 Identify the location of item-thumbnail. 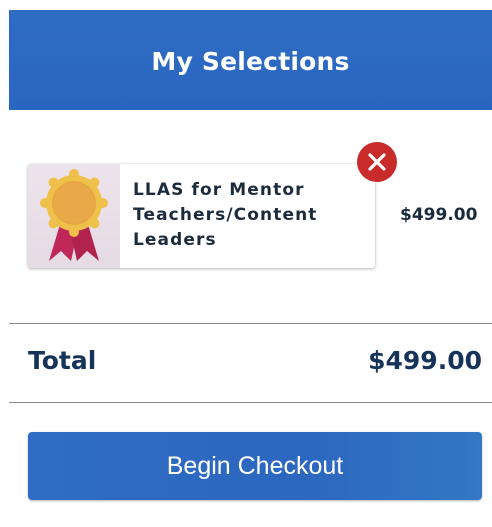
(74, 216).